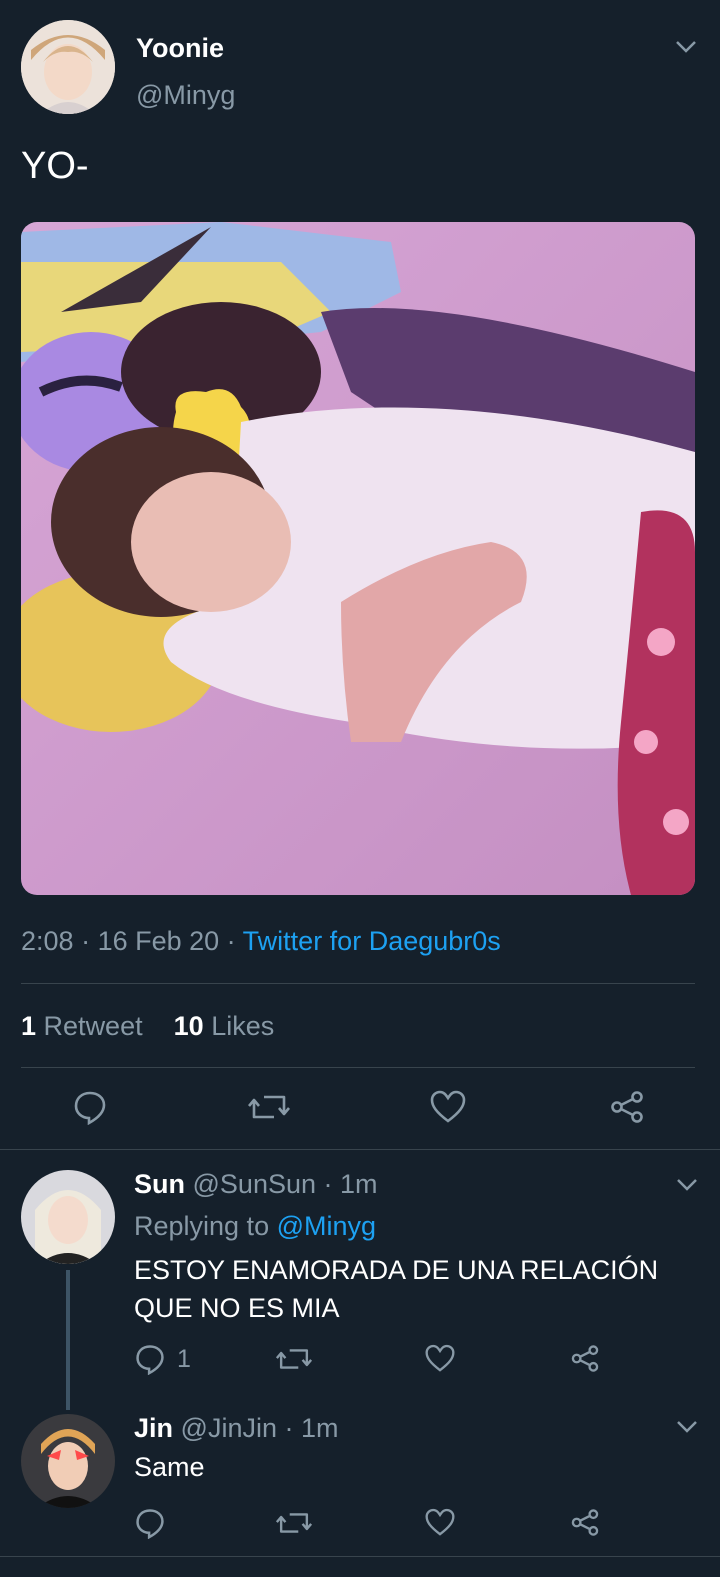  What do you see at coordinates (153, 1428) in the screenshot?
I see `reply-author-name: Jin` at bounding box center [153, 1428].